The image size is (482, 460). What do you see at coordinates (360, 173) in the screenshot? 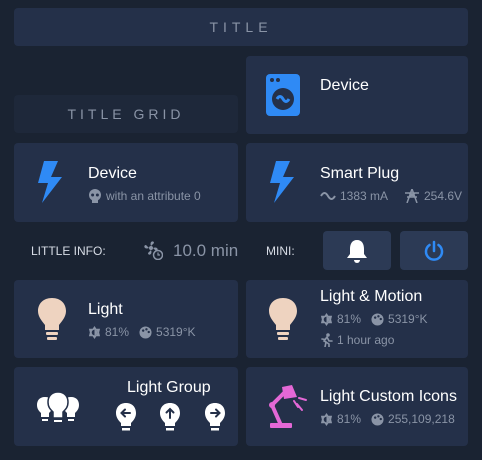
I see `smart-plug-name: Smart Plug` at bounding box center [360, 173].